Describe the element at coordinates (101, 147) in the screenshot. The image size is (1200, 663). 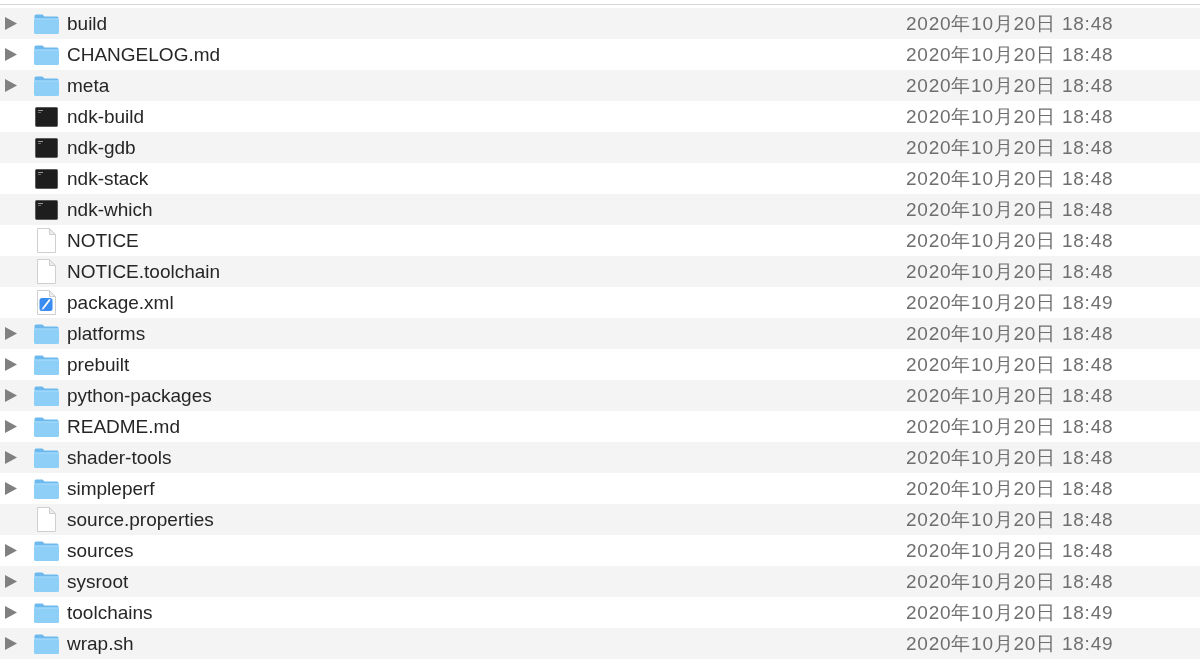
I see `file-name: ndk-gdb` at that location.